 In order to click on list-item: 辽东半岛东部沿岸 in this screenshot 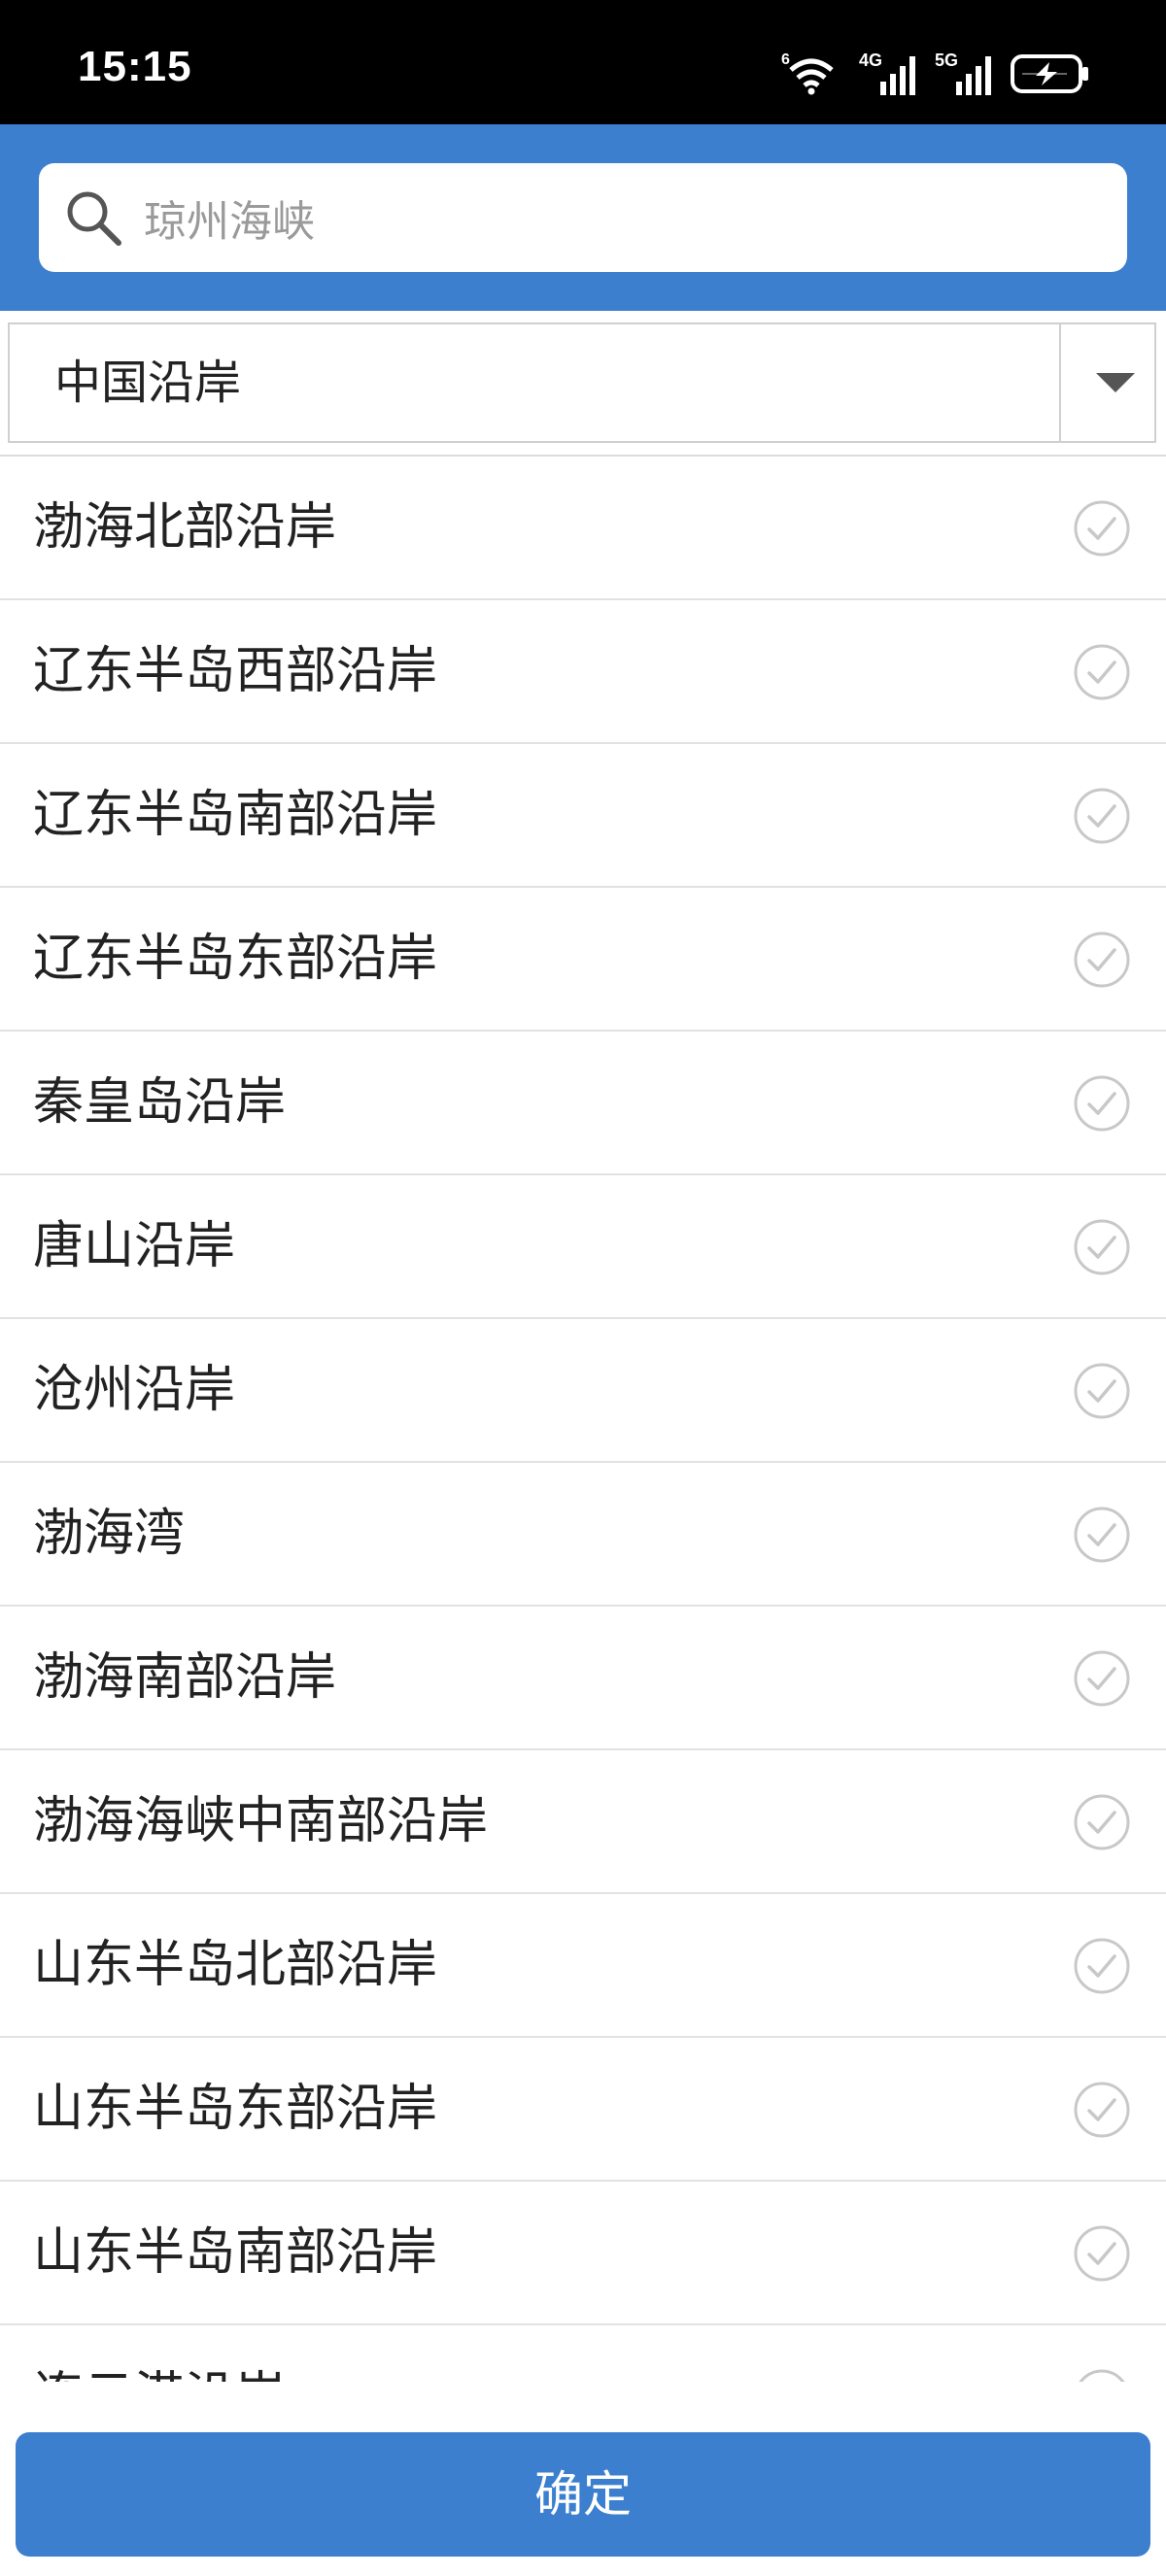, I will do `click(583, 960)`.